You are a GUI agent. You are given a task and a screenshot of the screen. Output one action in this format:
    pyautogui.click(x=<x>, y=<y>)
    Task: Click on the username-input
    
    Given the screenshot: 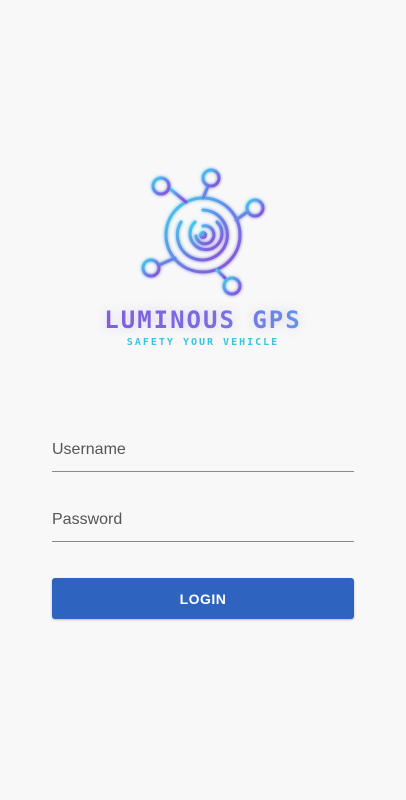 What is the action you would take?
    pyautogui.click(x=203, y=450)
    